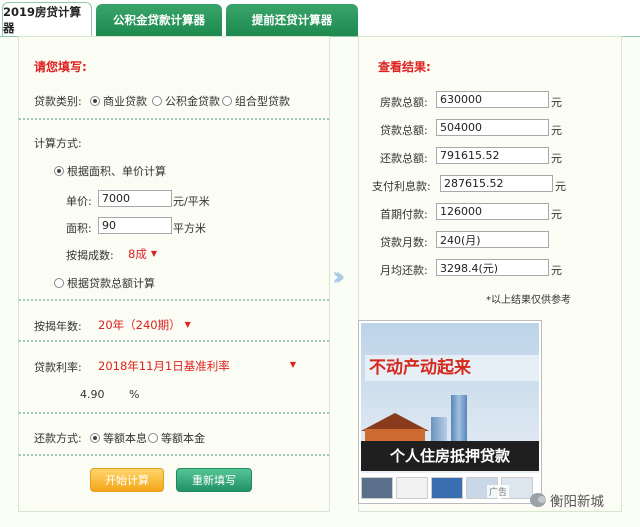 This screenshot has width=640, height=527. What do you see at coordinates (58, 143) in the screenshot?
I see `calc-method-label: 计算方式:` at bounding box center [58, 143].